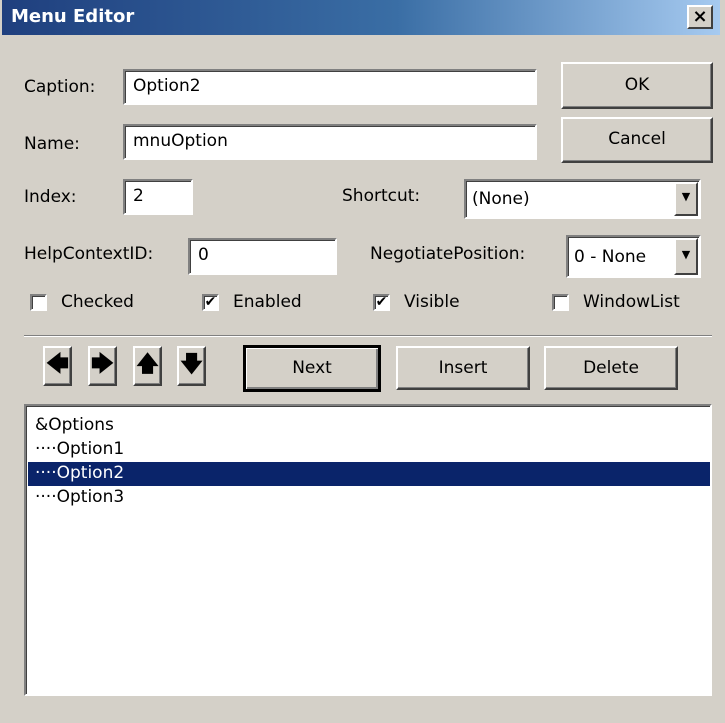 This screenshot has height=723, width=725. Describe the element at coordinates (158, 197) in the screenshot. I see `index-field: 2` at that location.